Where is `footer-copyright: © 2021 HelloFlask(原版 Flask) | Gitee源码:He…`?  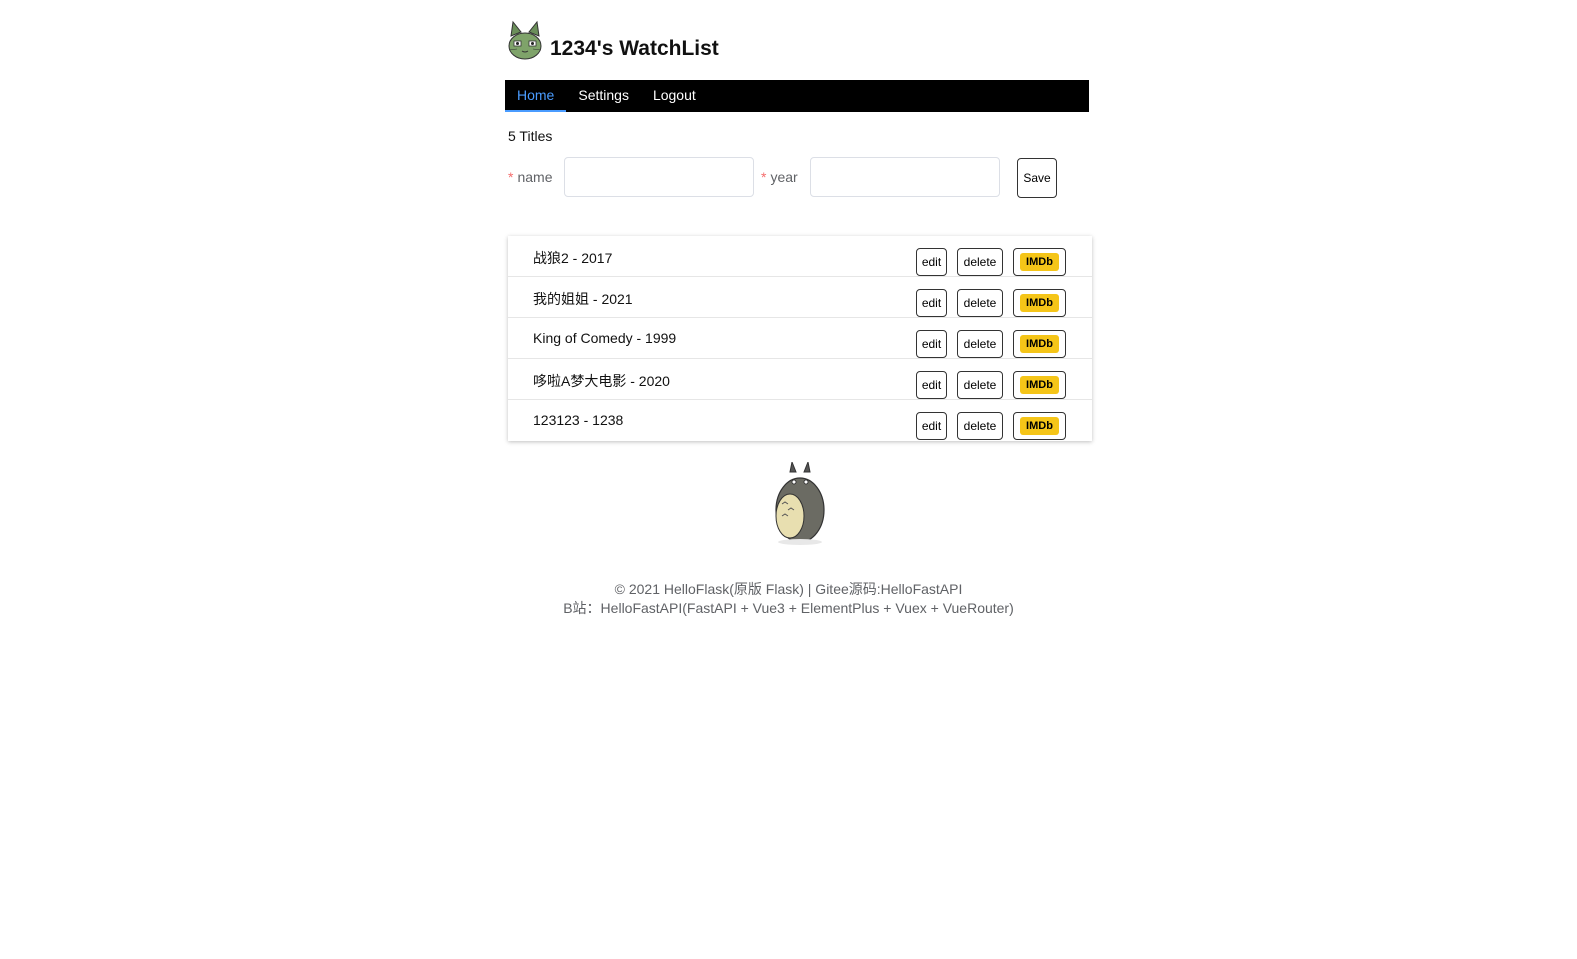 footer-copyright: © 2021 HelloFlask(原版 Flask) | Gitee源码:He… is located at coordinates (788, 589).